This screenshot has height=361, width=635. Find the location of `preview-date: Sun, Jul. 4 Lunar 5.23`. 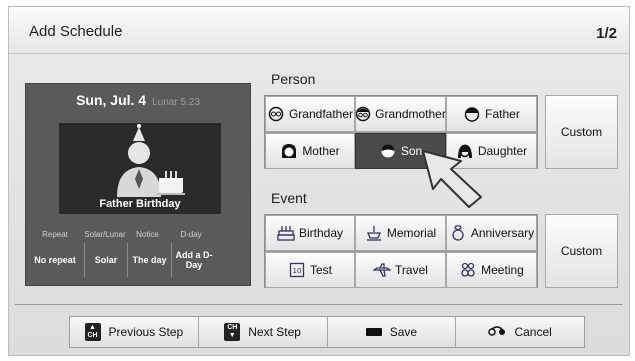

preview-date: Sun, Jul. 4 Lunar 5.23 is located at coordinates (138, 100).